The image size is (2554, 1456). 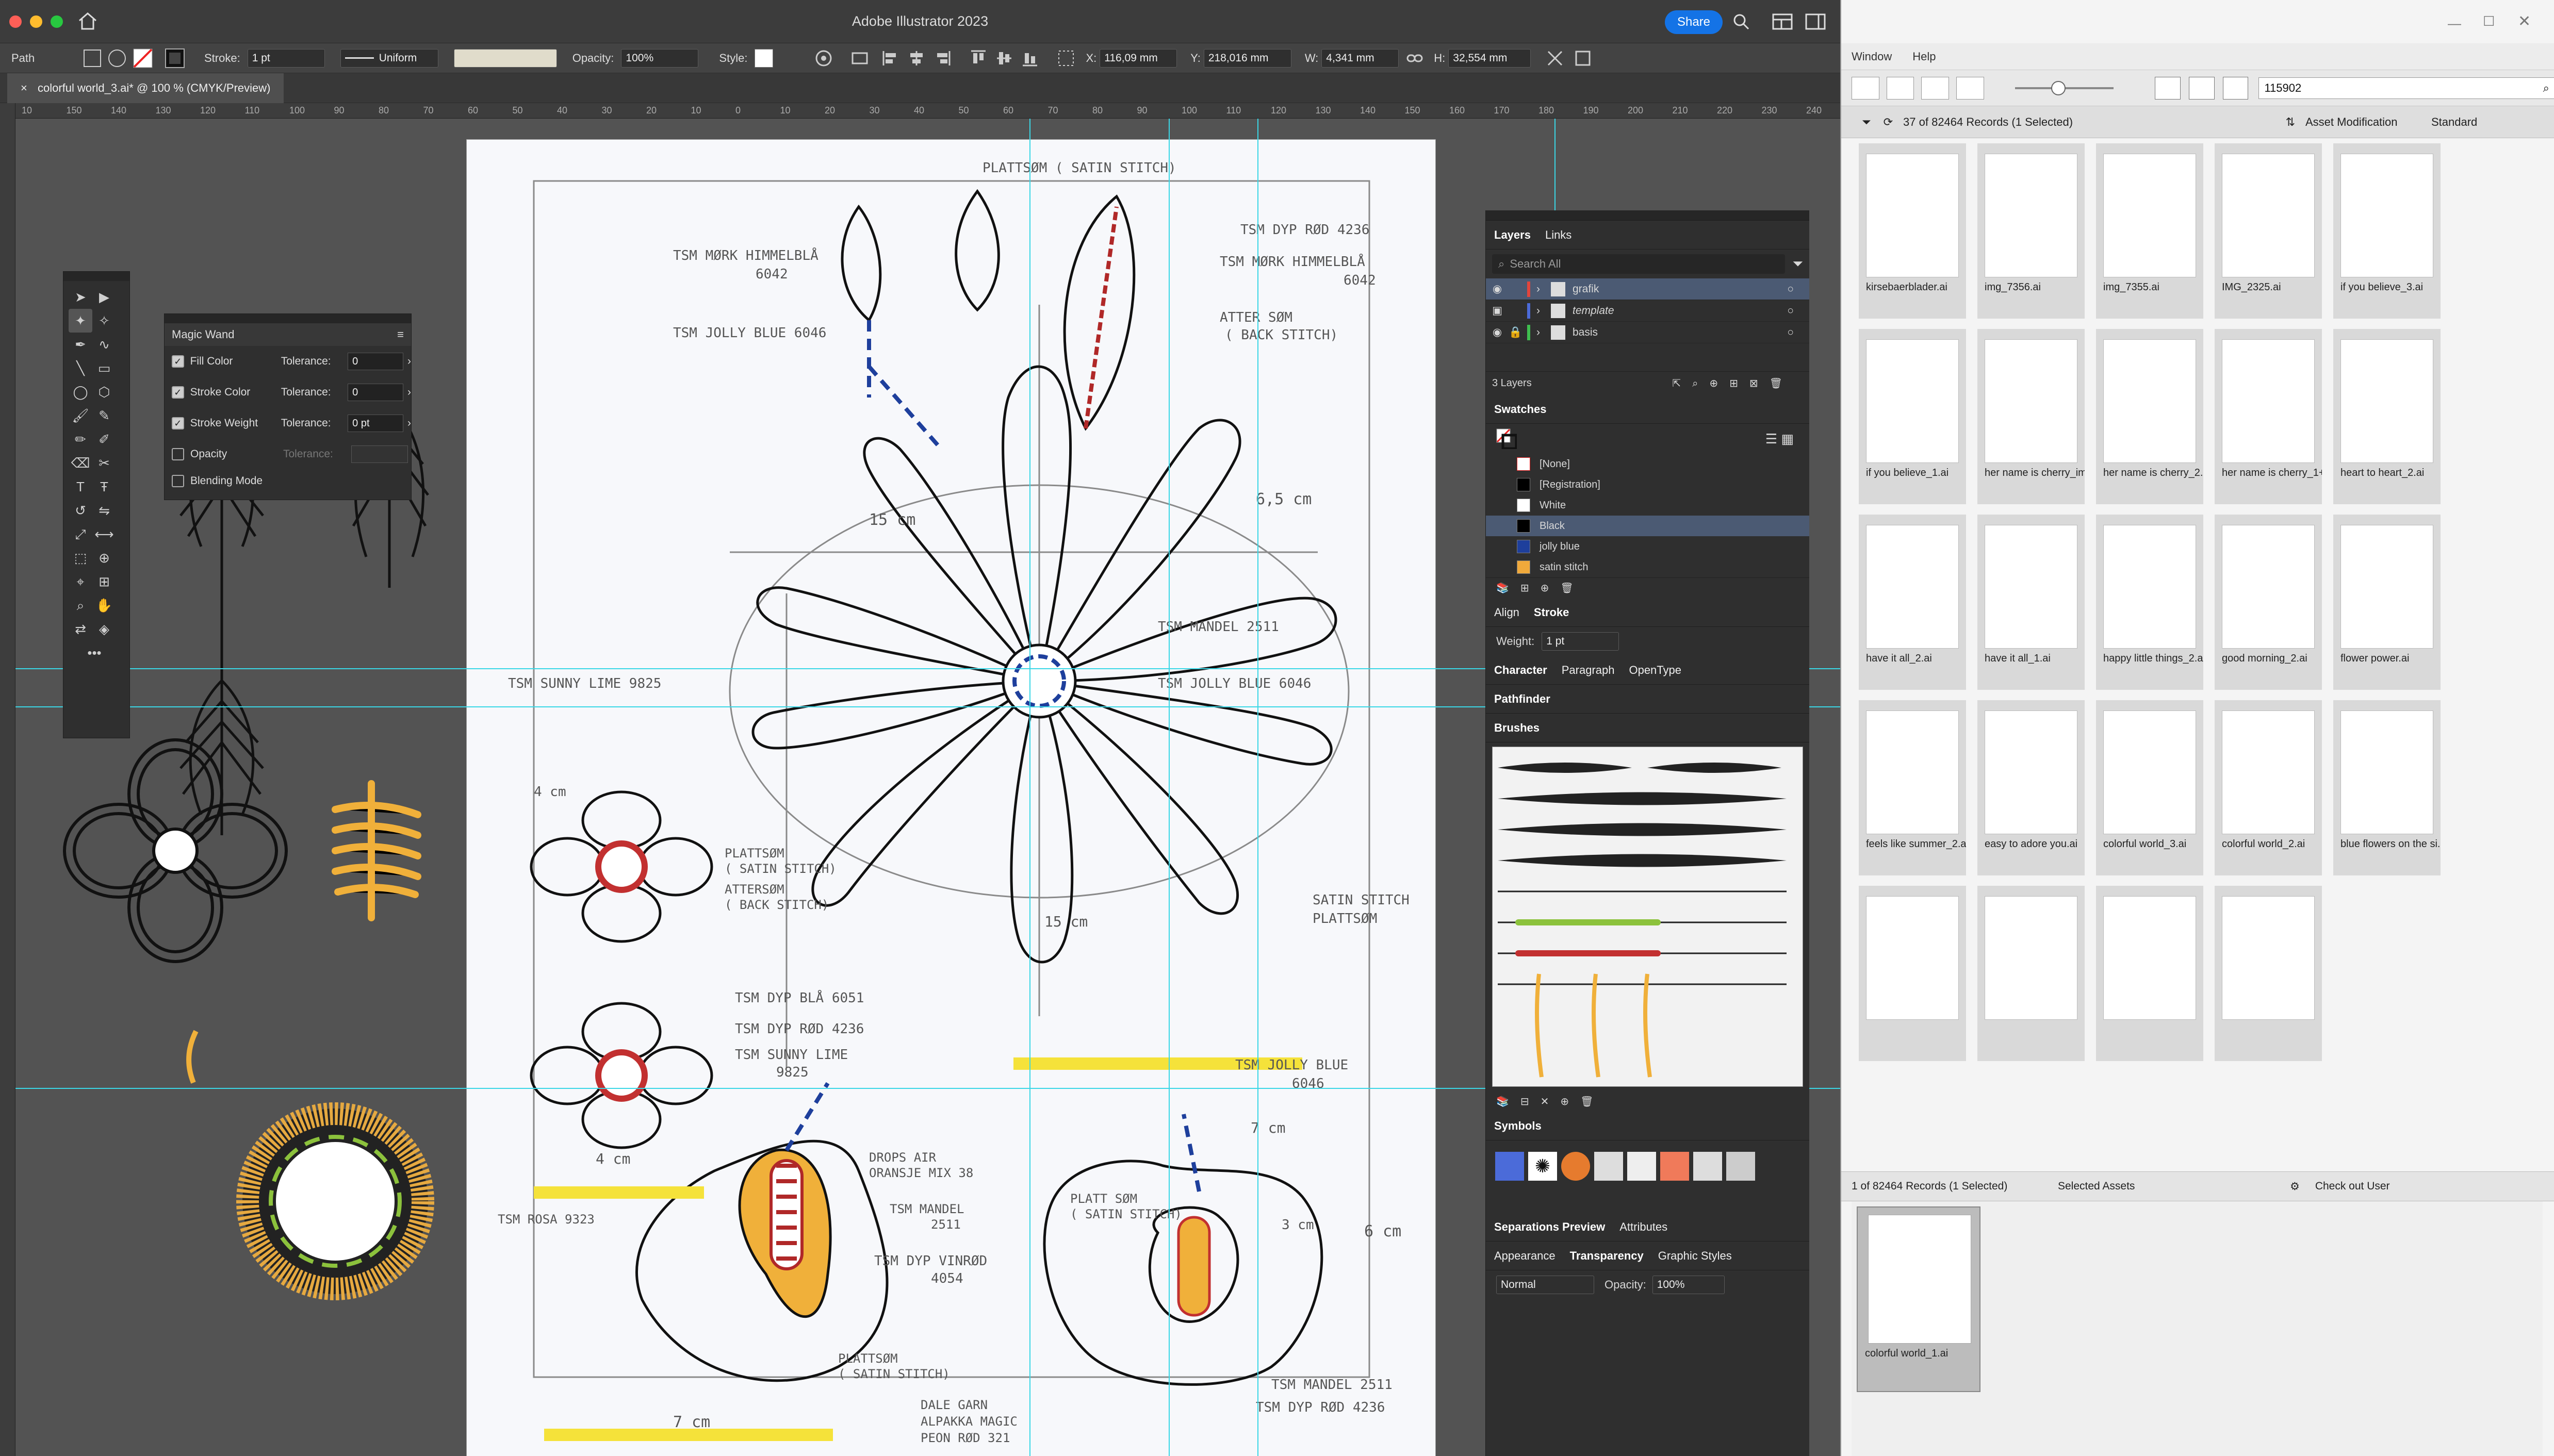 I want to click on thumbnail-item: happy little things_2.ai, so click(x=2149, y=602).